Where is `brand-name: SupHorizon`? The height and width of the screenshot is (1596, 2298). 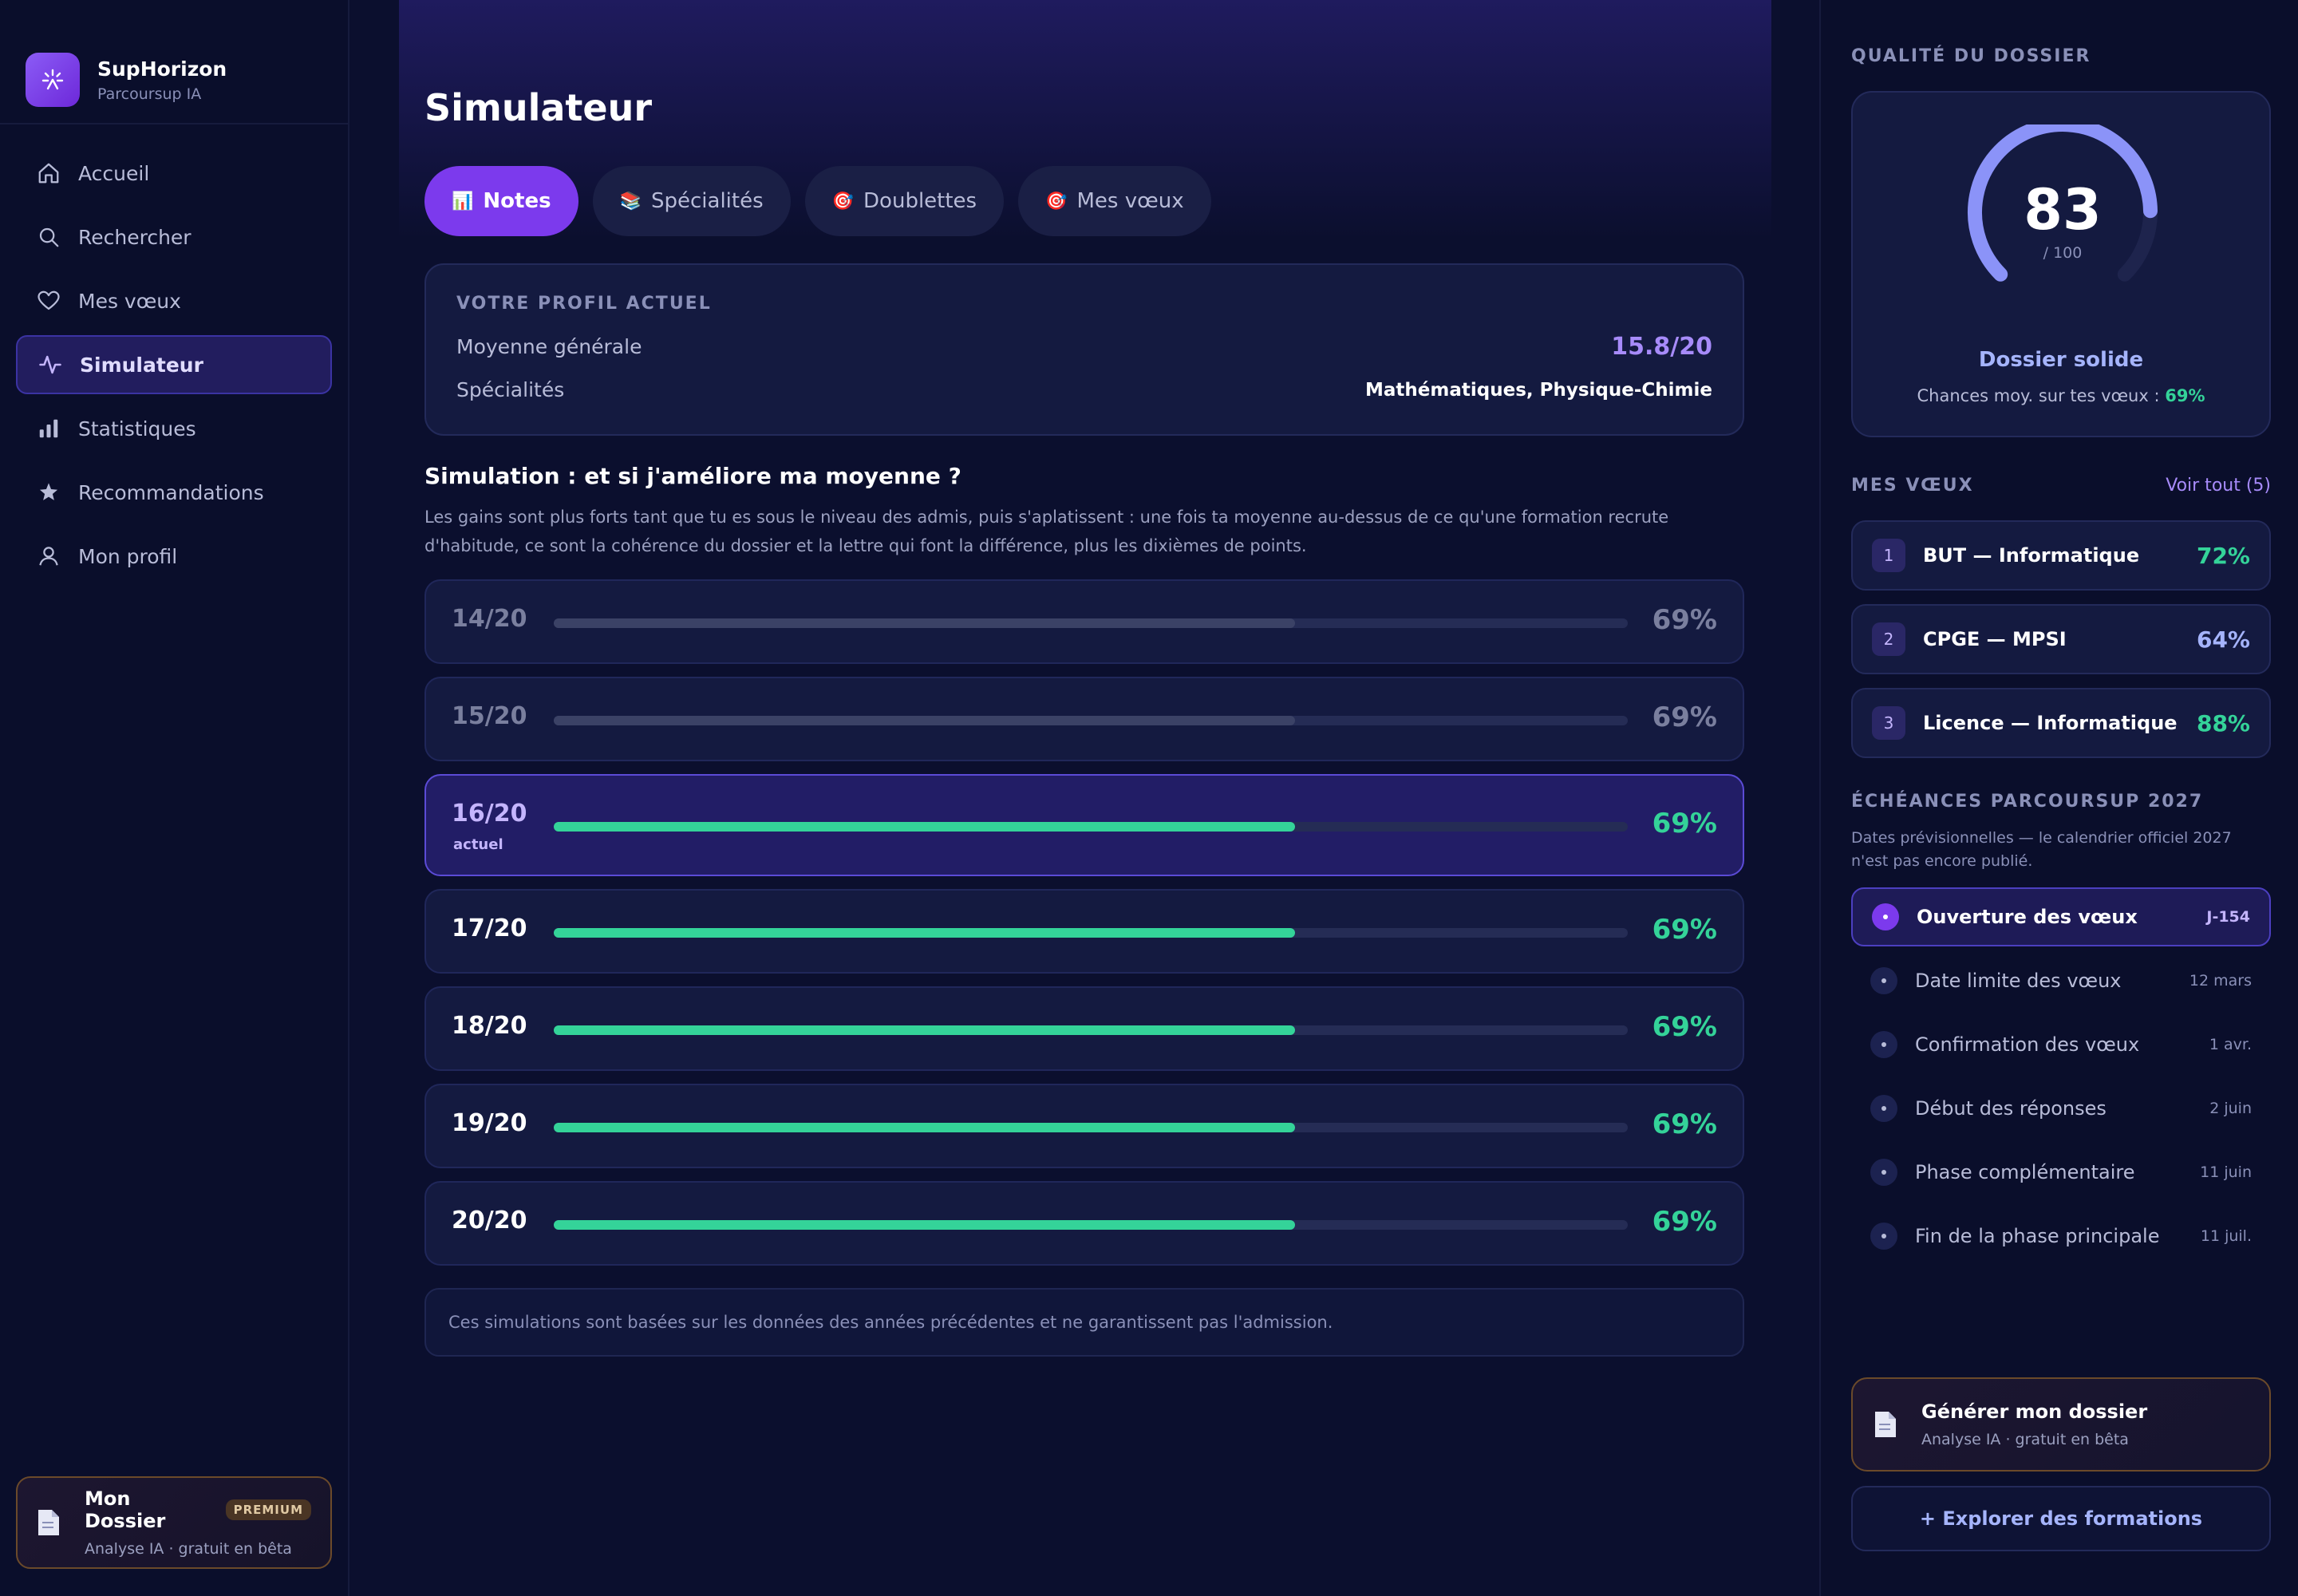 brand-name: SupHorizon is located at coordinates (162, 69).